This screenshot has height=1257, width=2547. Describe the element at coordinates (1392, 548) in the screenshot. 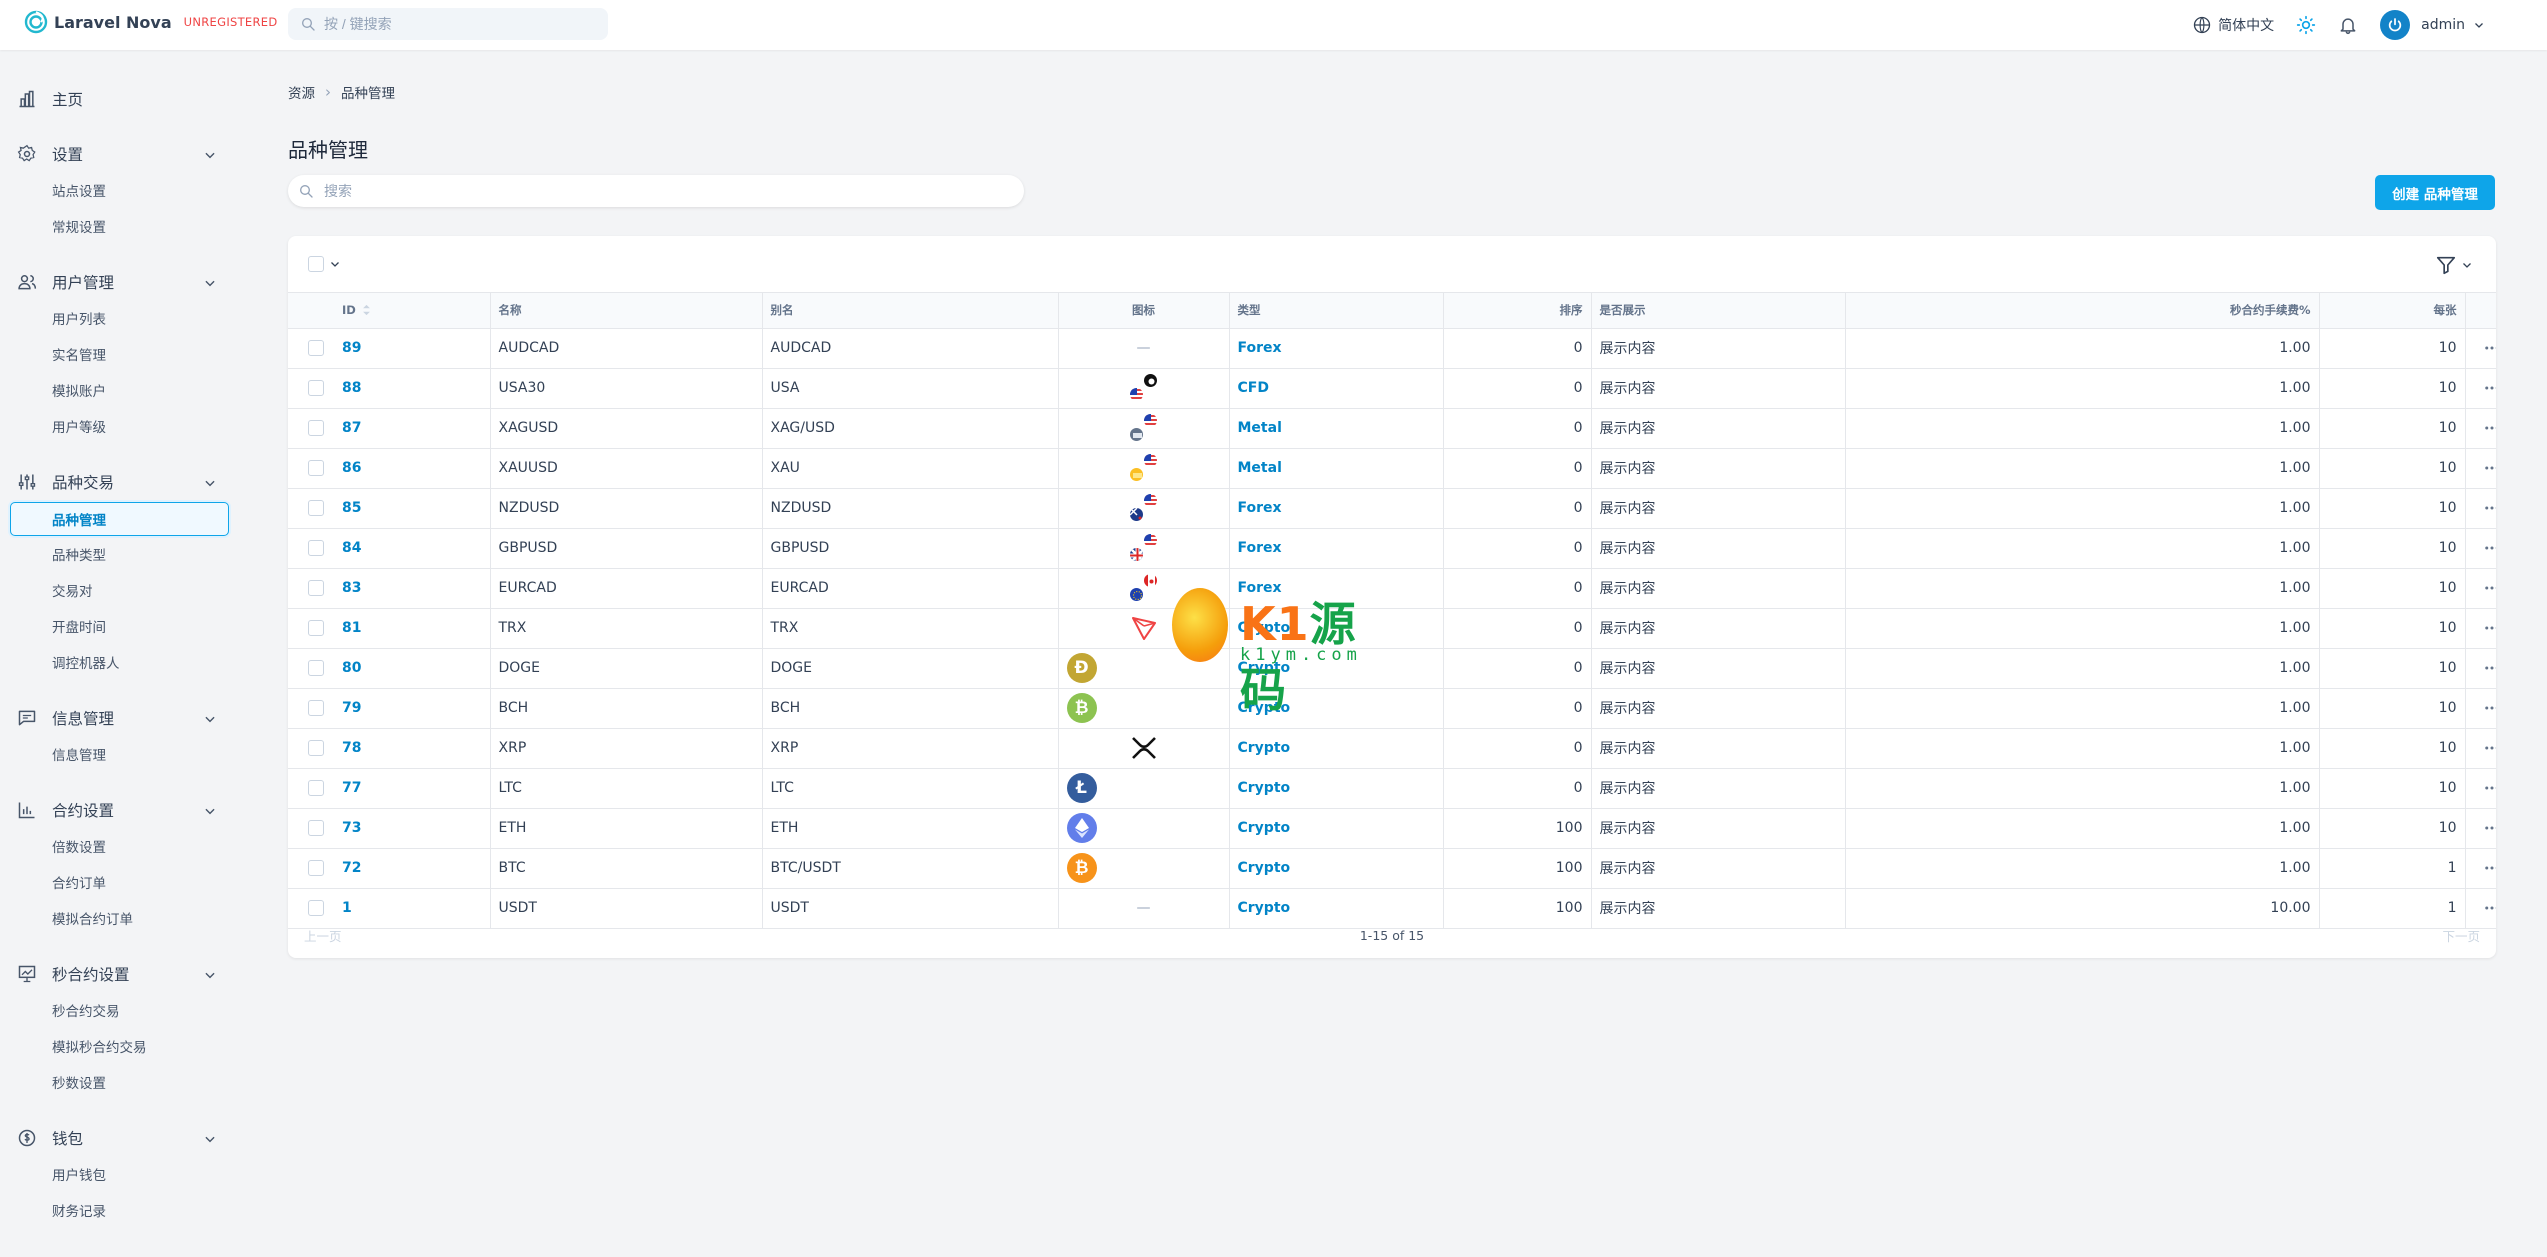

I see `table-row: 84 GBPUSD GBPUSD Forex 0 展示内容 1.00 10` at that location.